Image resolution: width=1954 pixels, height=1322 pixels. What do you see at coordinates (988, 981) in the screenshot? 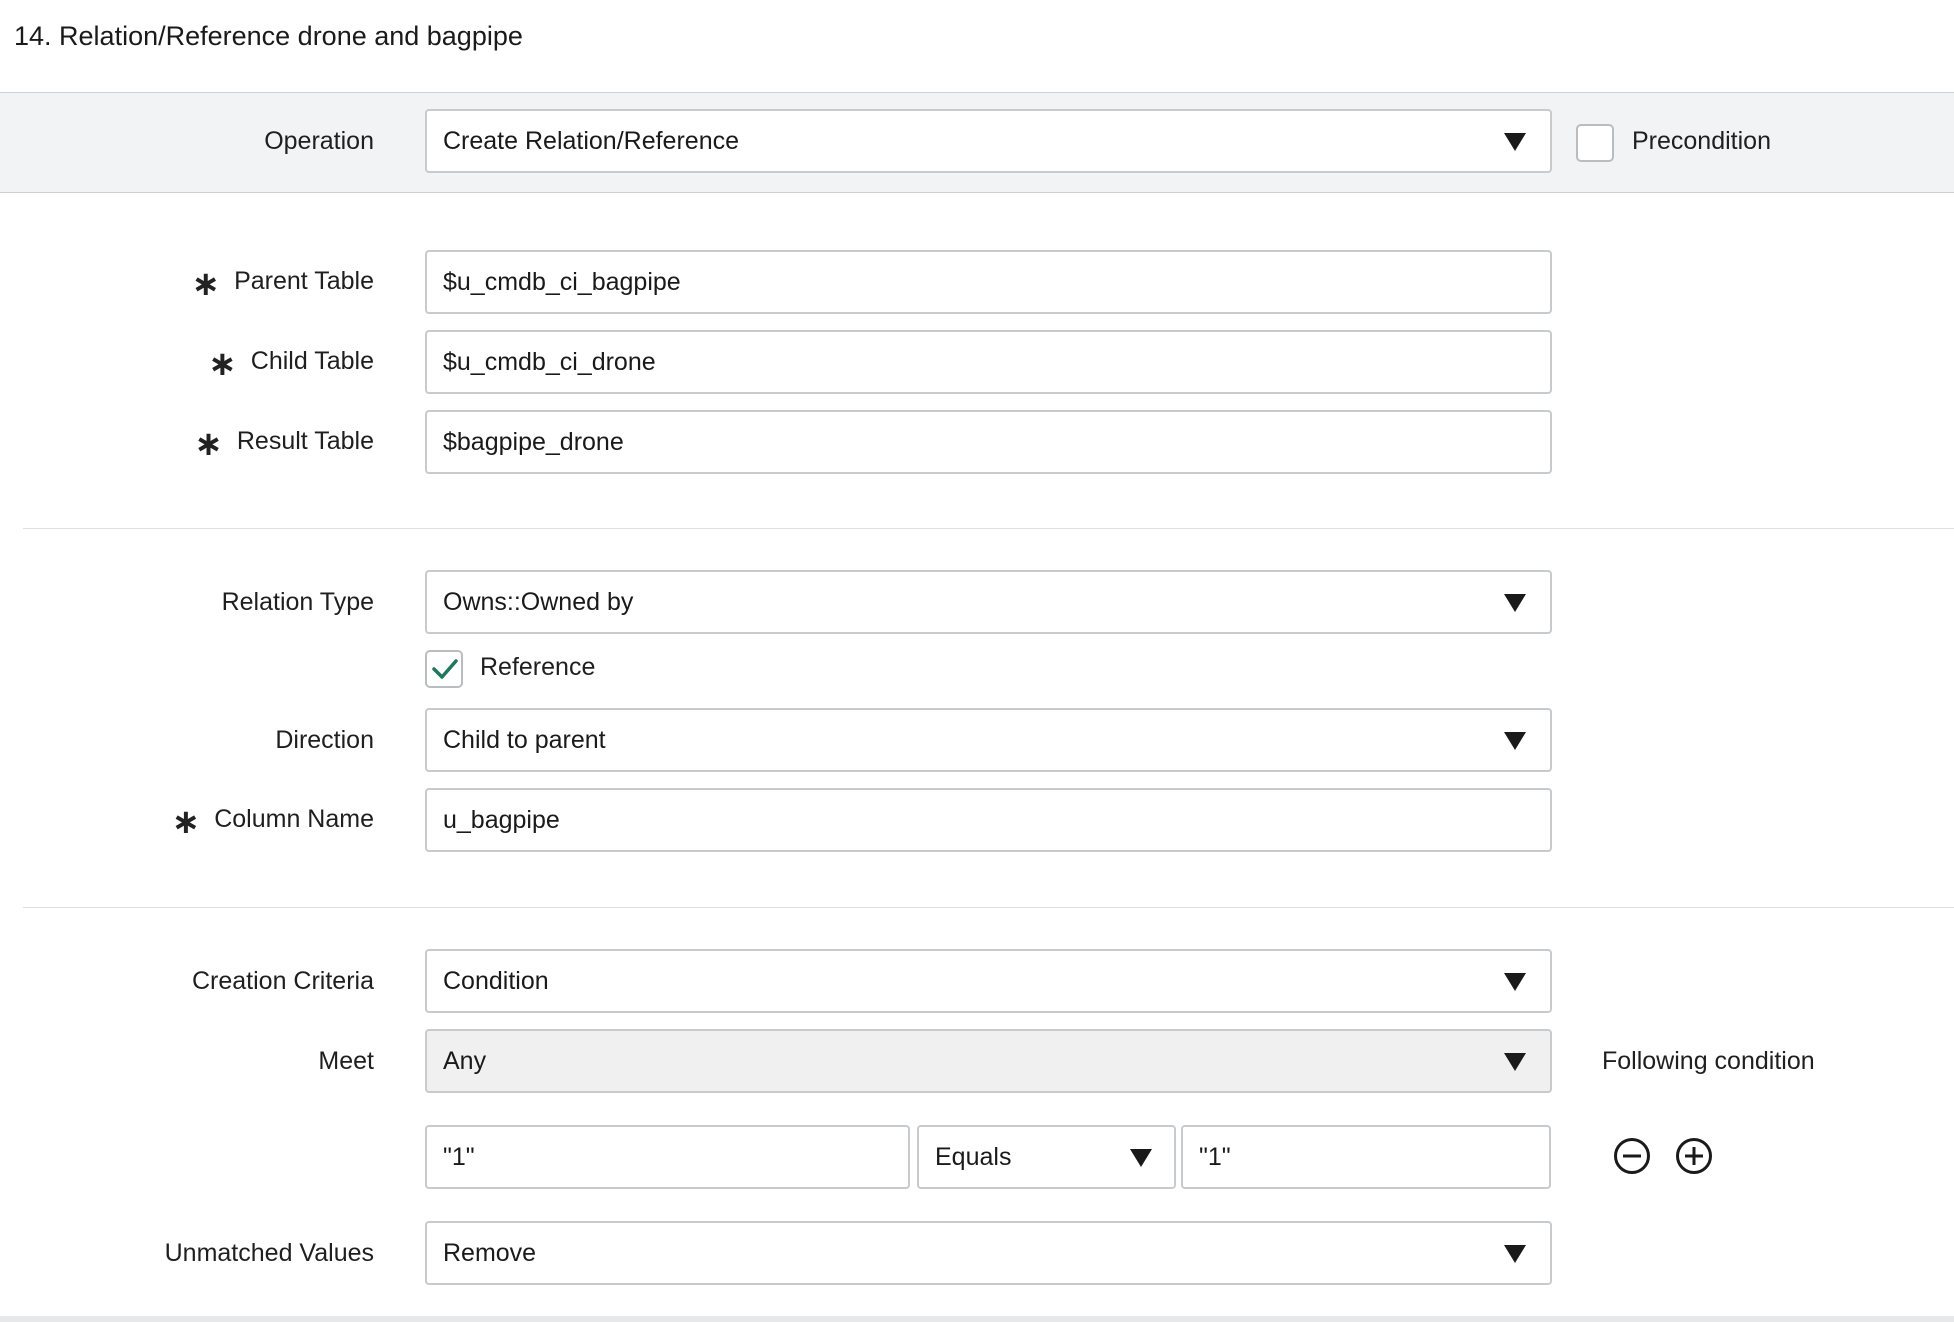
I see `creation-criteria-select: Condition` at bounding box center [988, 981].